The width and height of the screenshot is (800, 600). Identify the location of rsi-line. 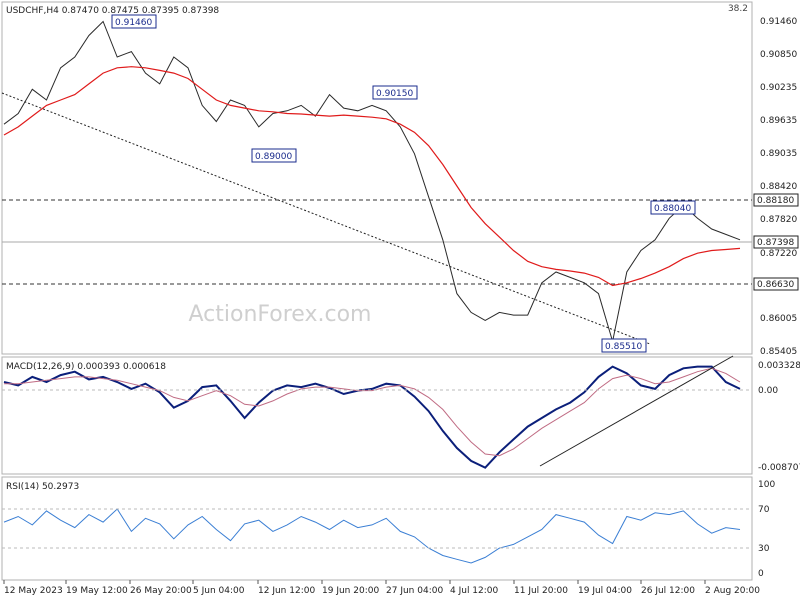
(372, 536).